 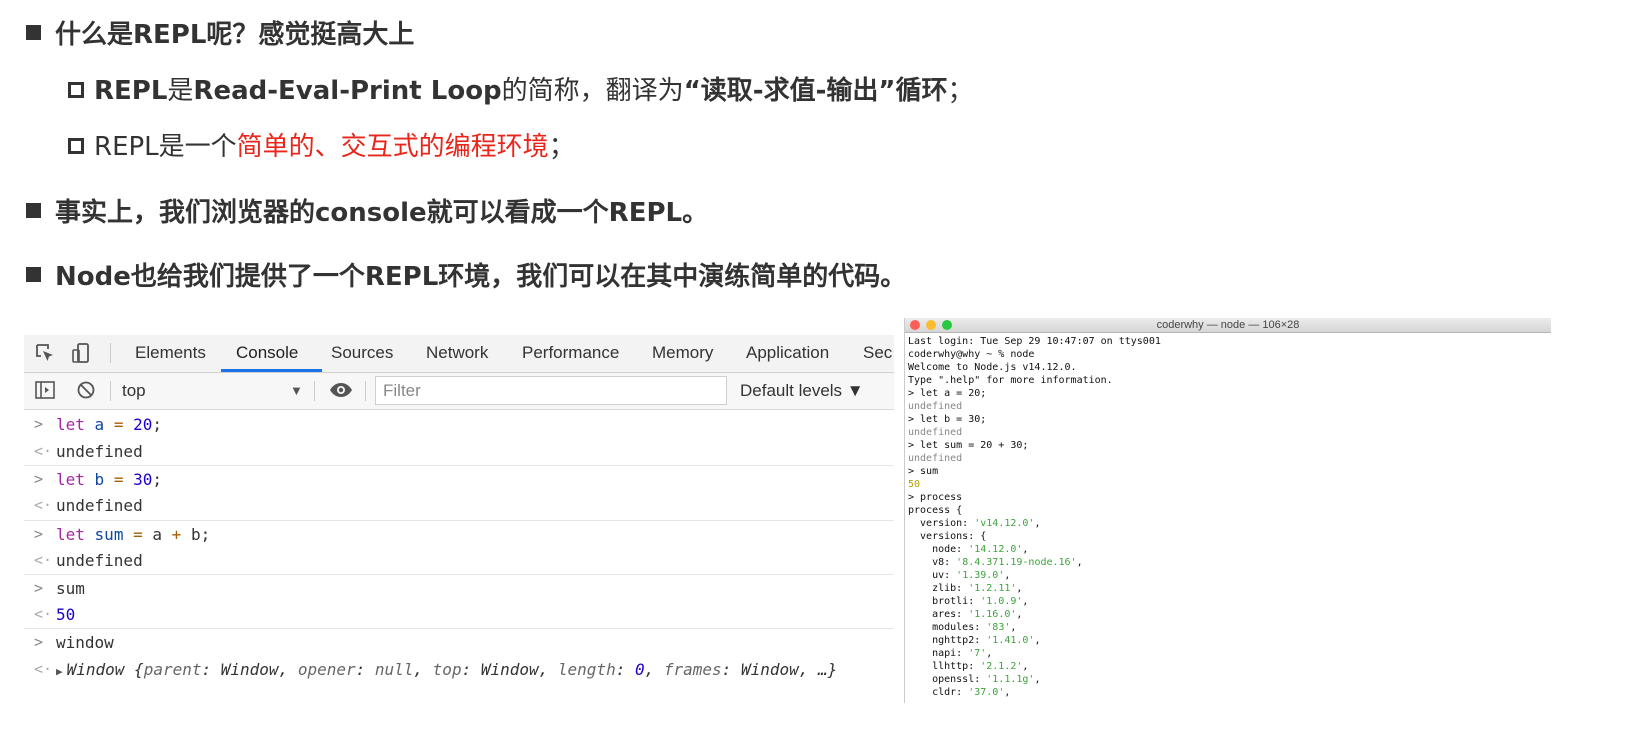 I want to click on tab-performance: Performance, so click(x=570, y=353).